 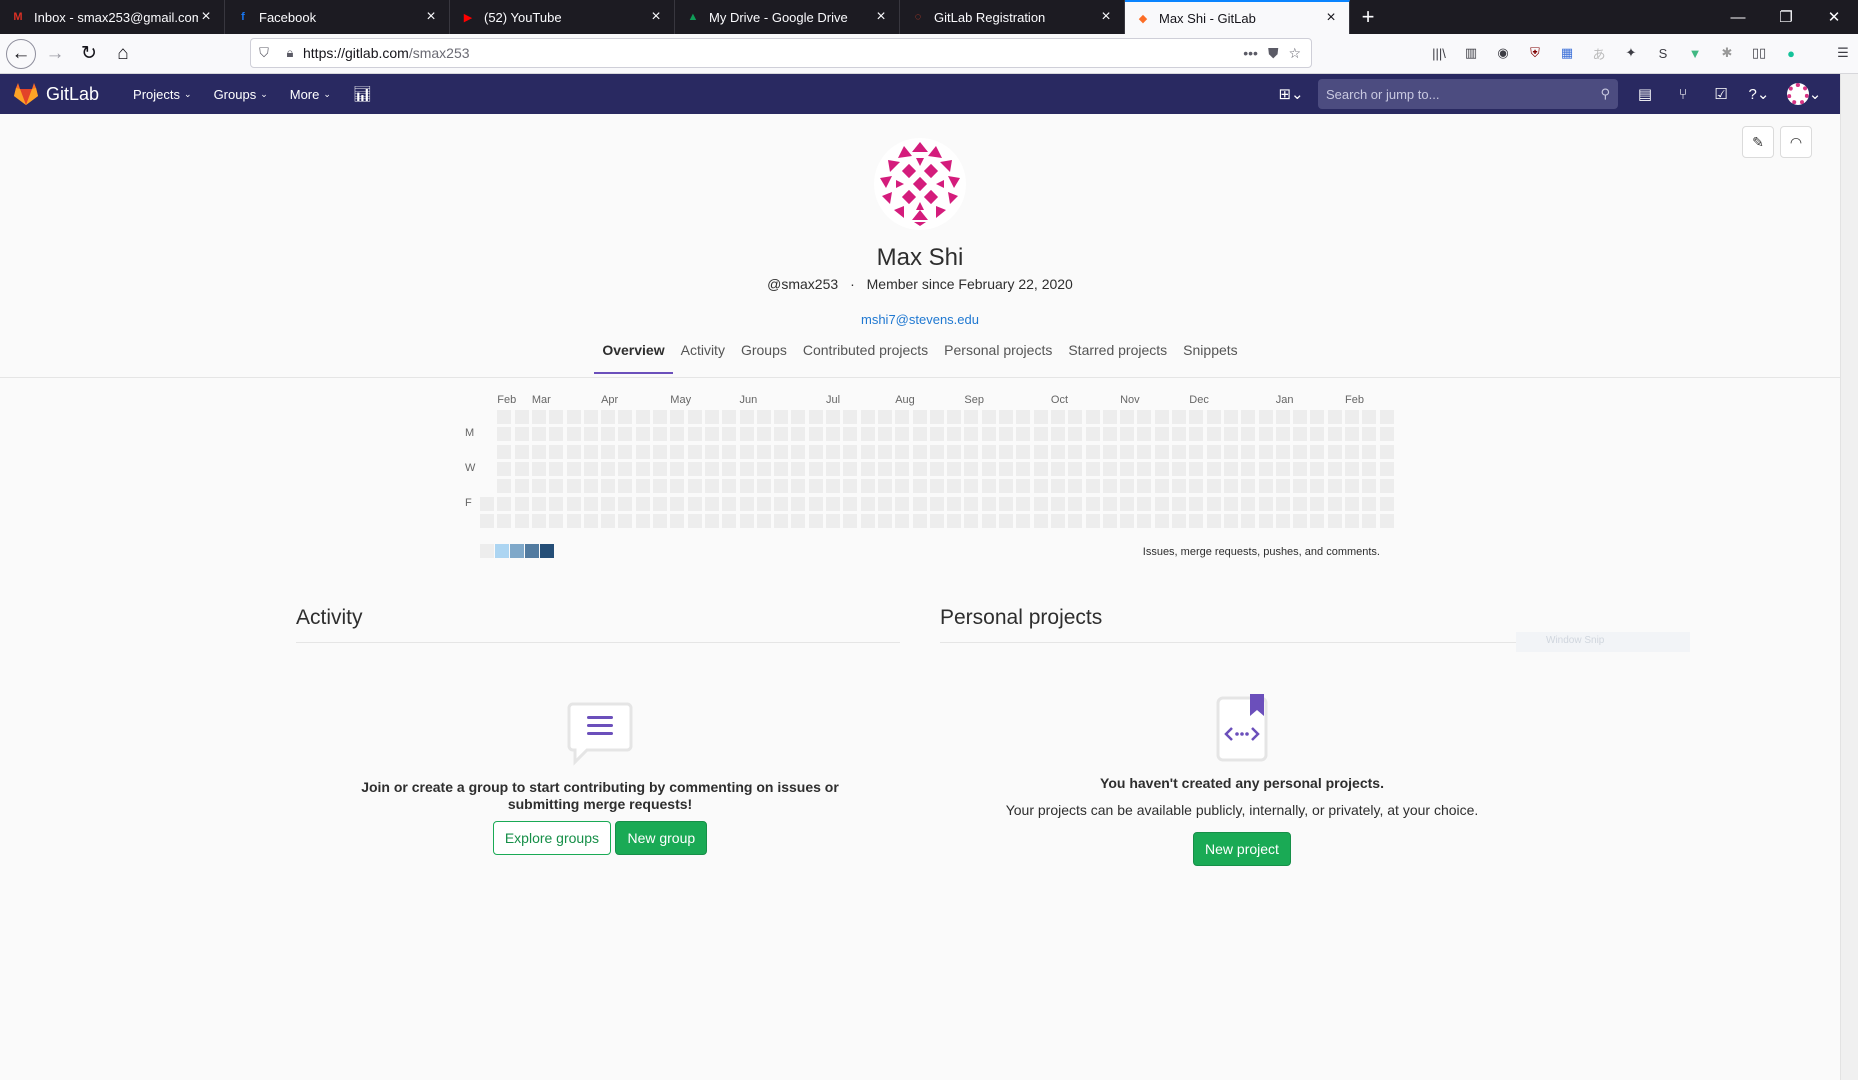 What do you see at coordinates (787, 17) in the screenshot?
I see `browser-tab: ▲ My Drive - Google Drive ×` at bounding box center [787, 17].